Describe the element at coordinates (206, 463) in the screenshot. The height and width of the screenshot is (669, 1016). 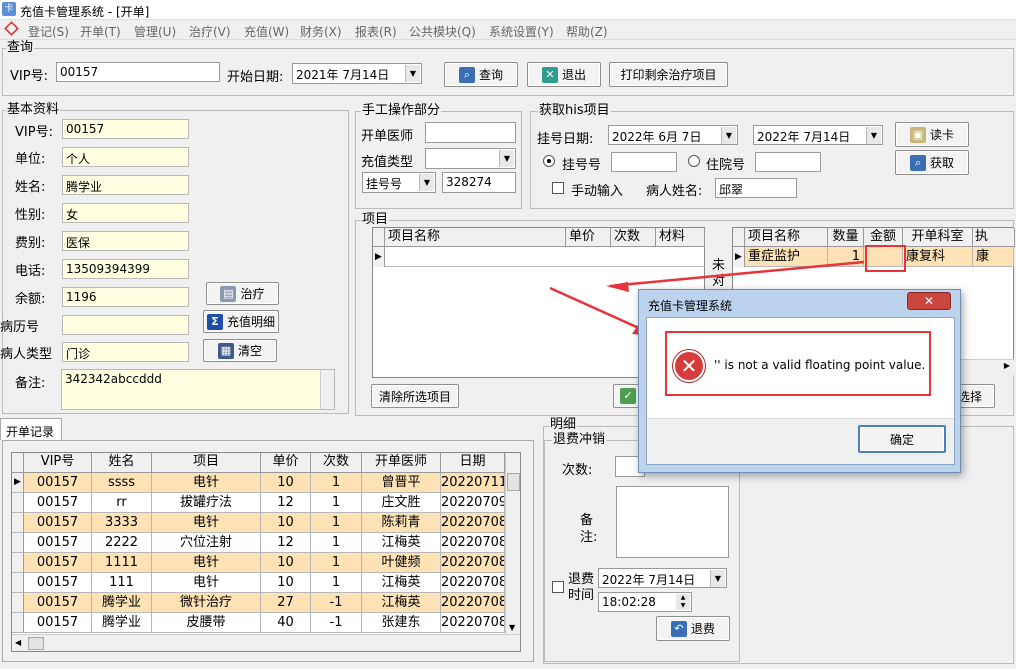
I see `col-item: 项目` at that location.